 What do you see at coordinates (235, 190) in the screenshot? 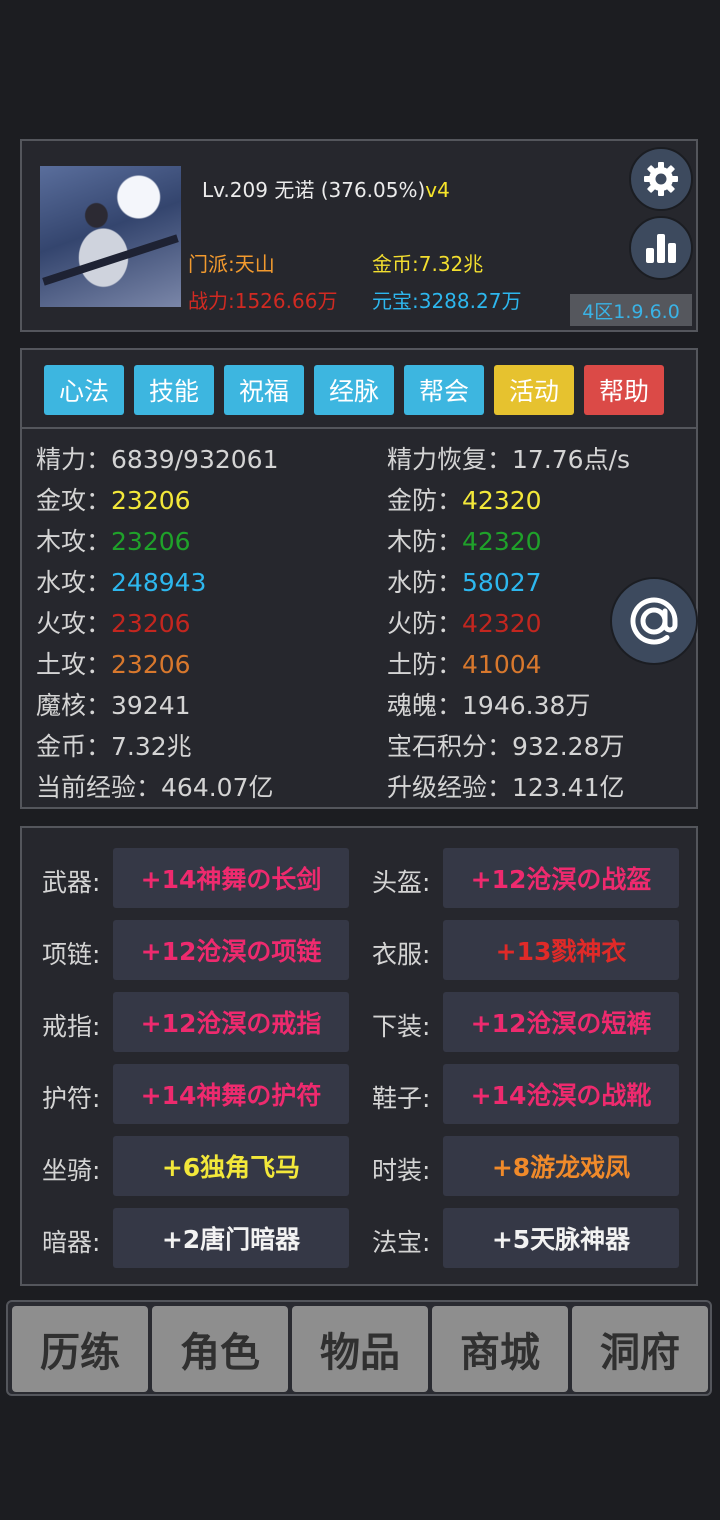
I see `level-text: Lv.209` at bounding box center [235, 190].